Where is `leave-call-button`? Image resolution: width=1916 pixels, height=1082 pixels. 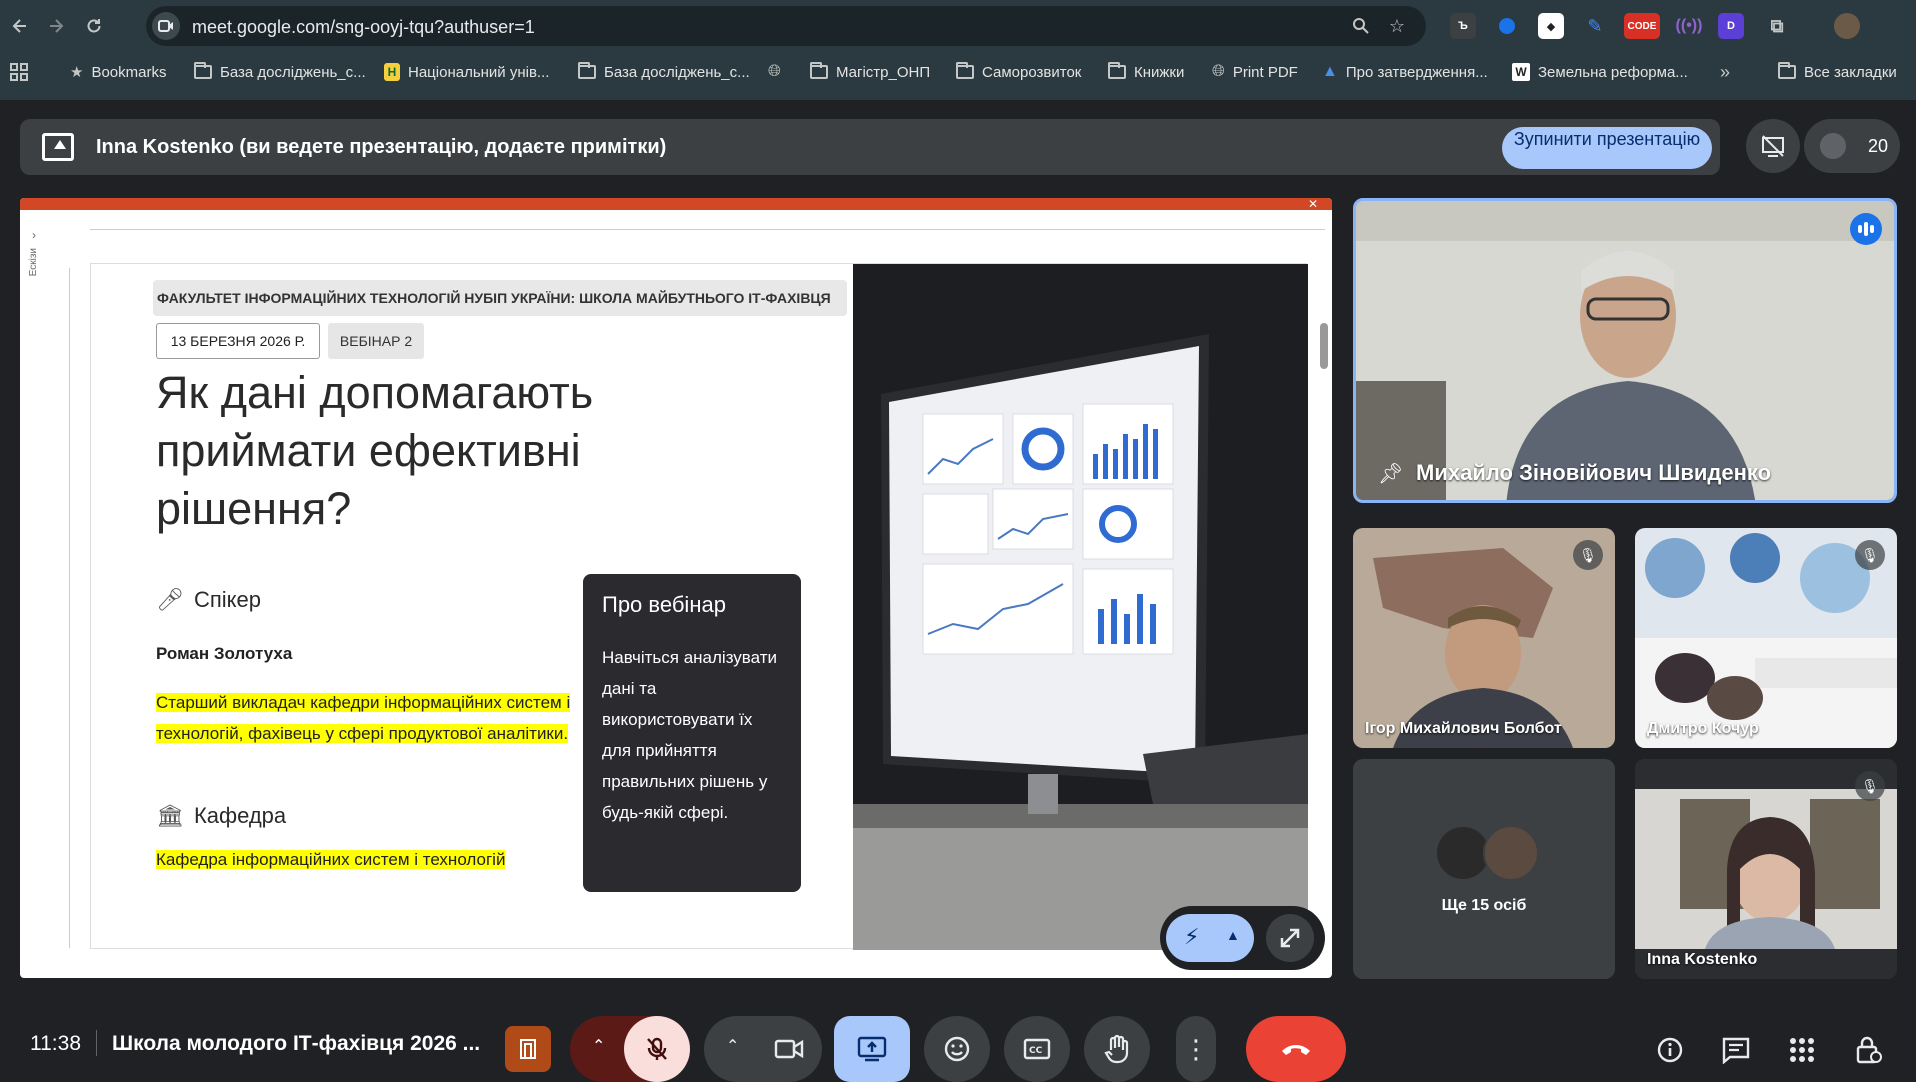 leave-call-button is located at coordinates (1296, 1049).